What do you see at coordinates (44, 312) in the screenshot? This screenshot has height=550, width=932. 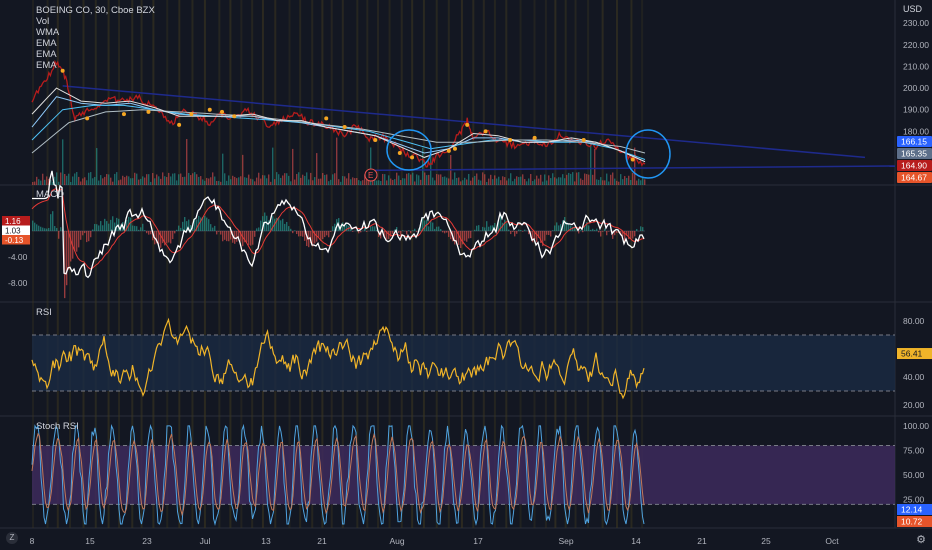 I see `rsi-pane-title: RSI` at bounding box center [44, 312].